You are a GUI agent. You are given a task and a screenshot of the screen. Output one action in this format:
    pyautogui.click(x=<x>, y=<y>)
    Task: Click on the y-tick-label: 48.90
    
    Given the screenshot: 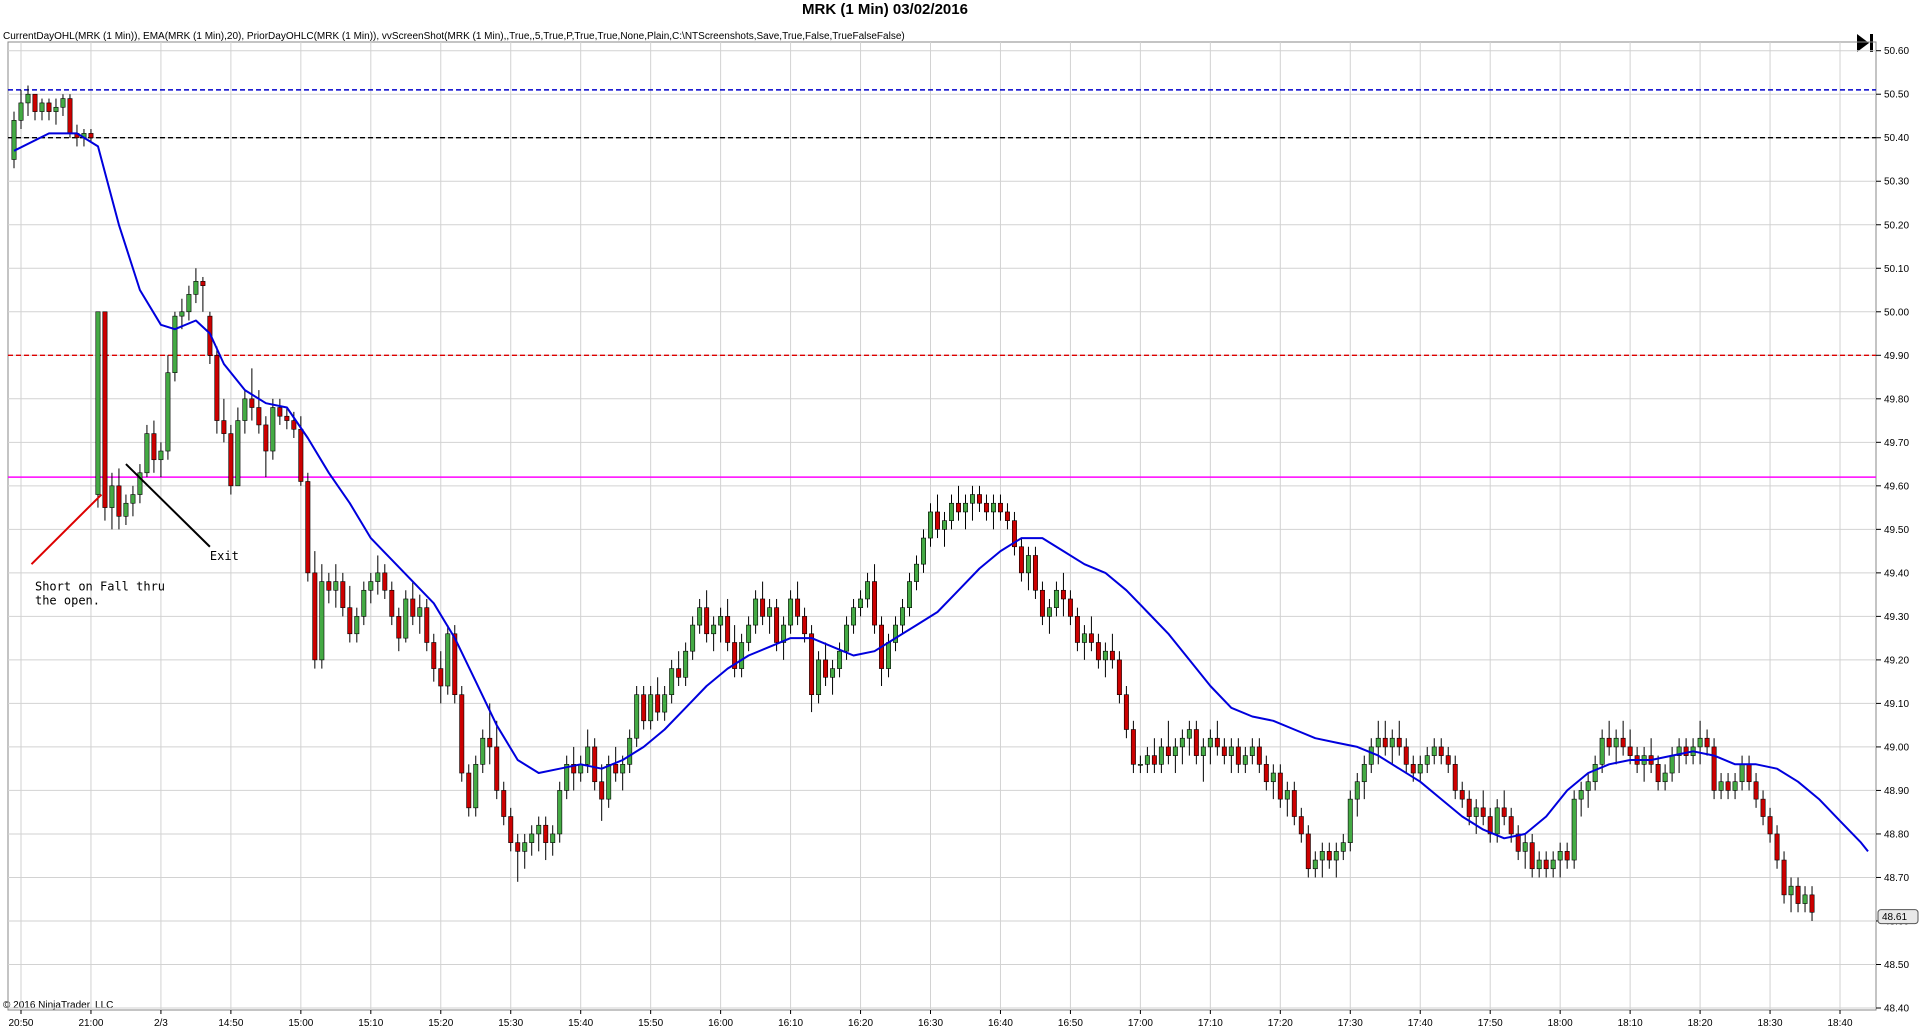 What is the action you would take?
    pyautogui.click(x=1896, y=791)
    